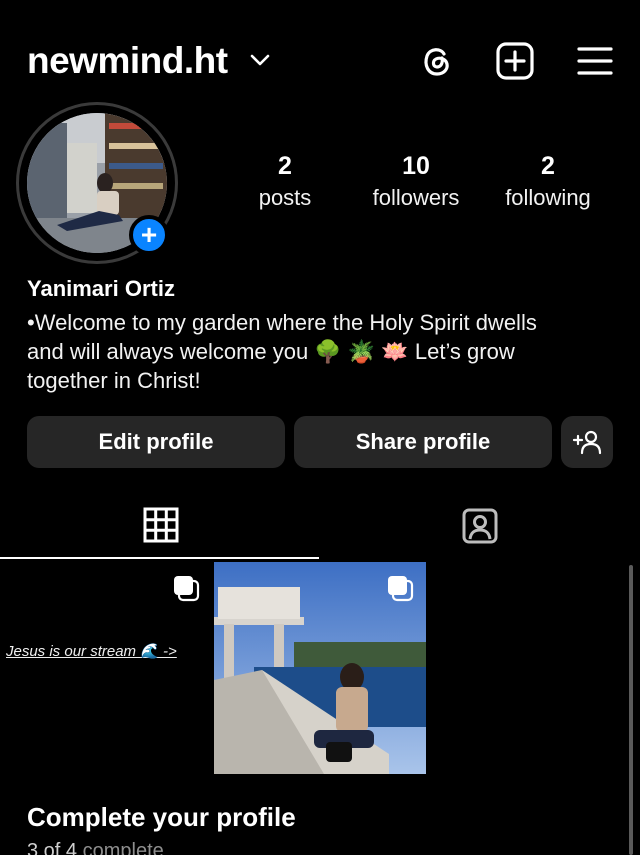 Image resolution: width=640 pixels, height=855 pixels. What do you see at coordinates (52, 847) in the screenshot?
I see `progress-count: 3 of 4` at bounding box center [52, 847].